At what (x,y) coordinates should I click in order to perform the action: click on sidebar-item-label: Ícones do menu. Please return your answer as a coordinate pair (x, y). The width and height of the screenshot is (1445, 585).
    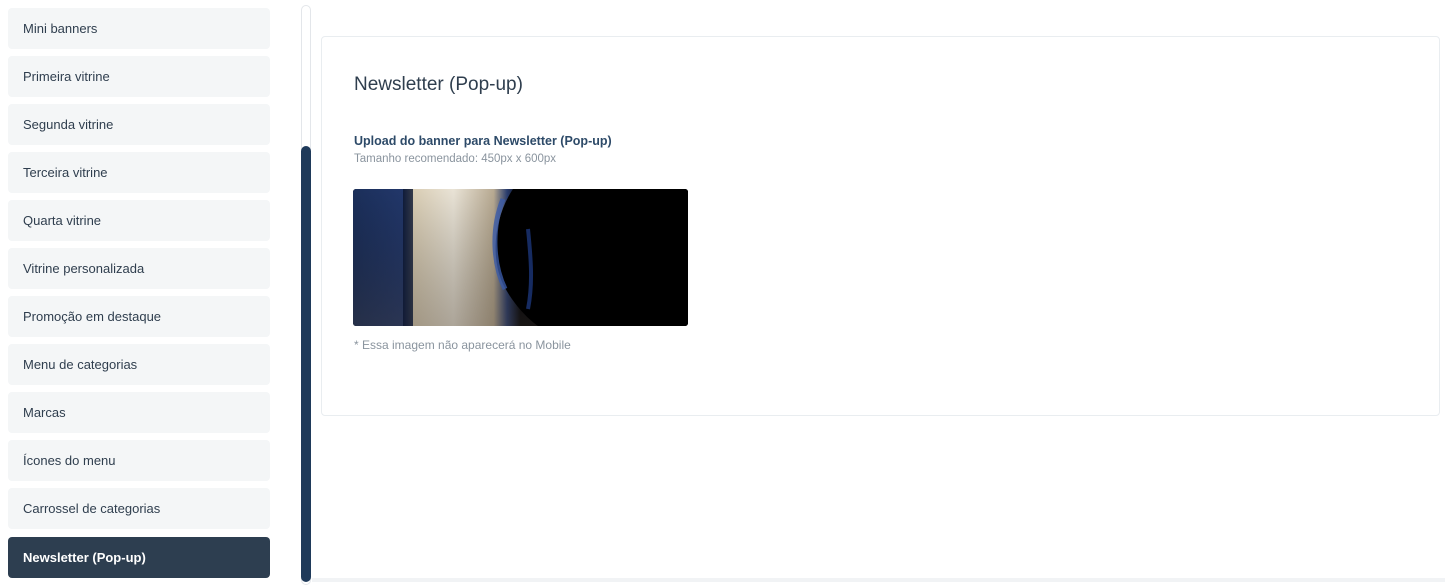
    Looking at the image, I should click on (69, 460).